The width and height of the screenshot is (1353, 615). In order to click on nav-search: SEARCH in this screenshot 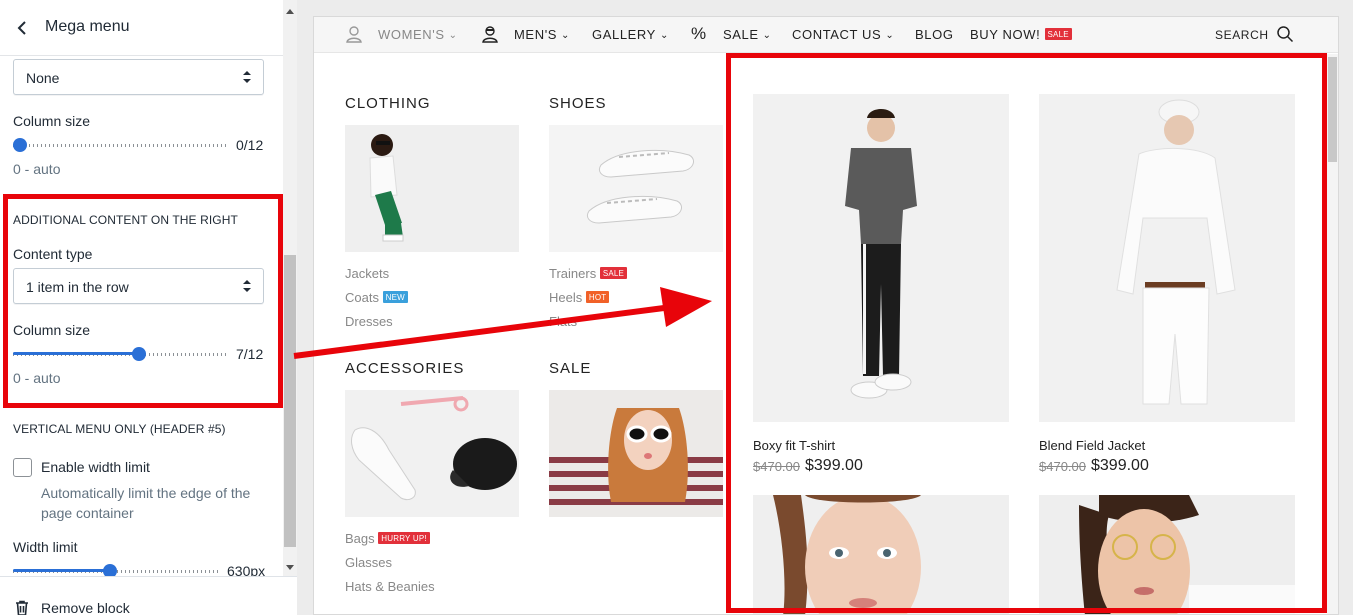, I will do `click(1242, 35)`.